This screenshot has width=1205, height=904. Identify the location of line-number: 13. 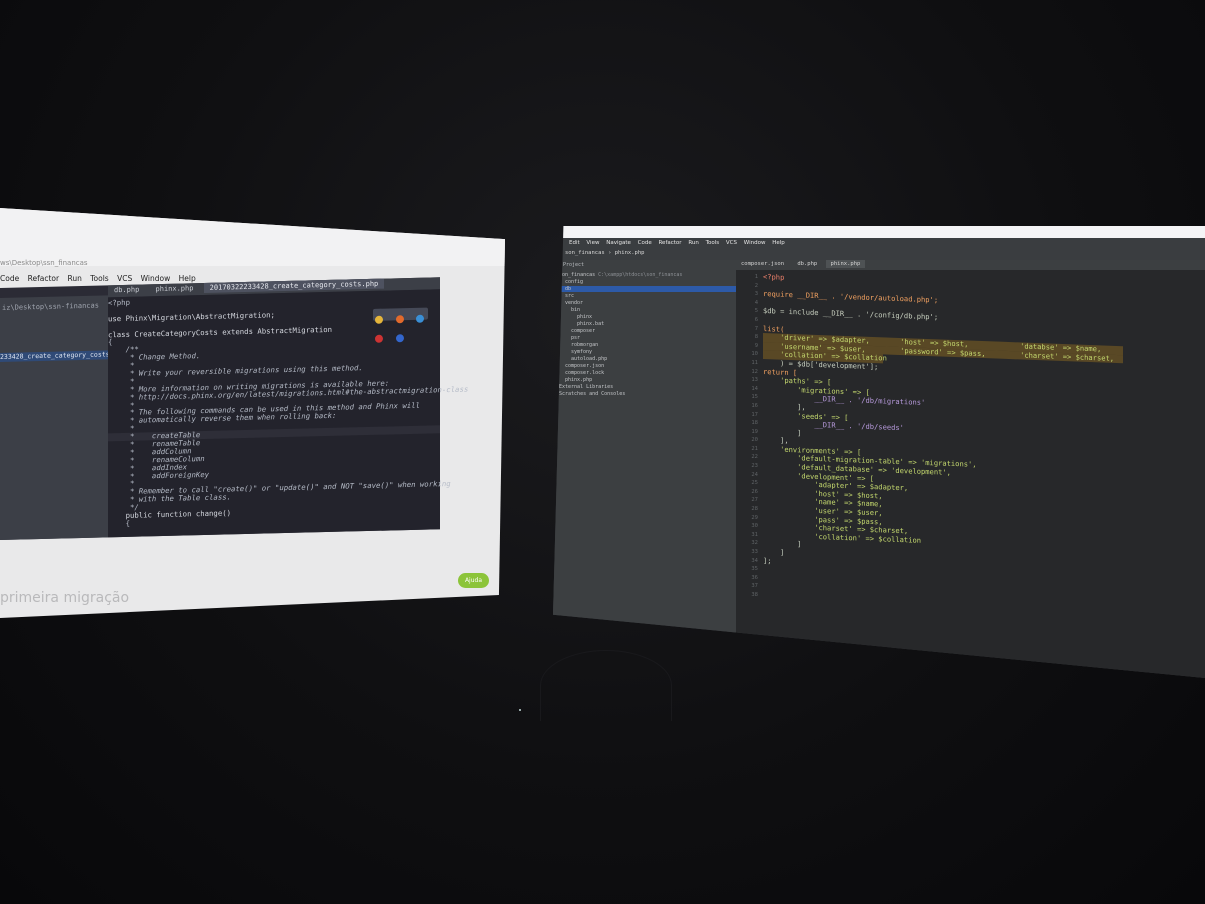
(754, 380).